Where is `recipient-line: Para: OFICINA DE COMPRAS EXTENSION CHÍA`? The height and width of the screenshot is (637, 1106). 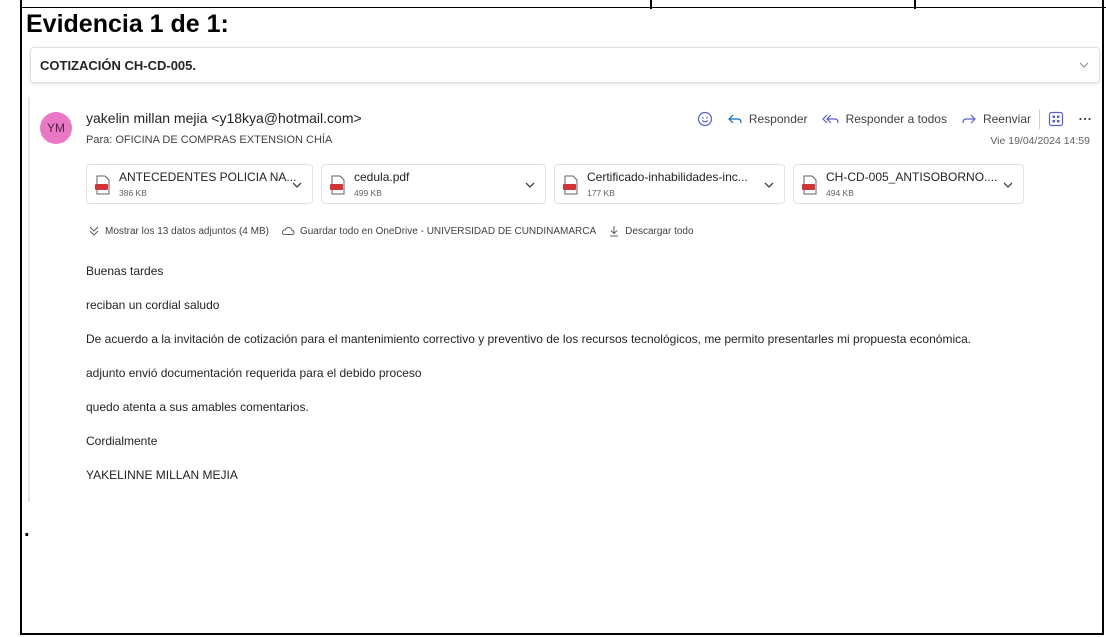
recipient-line: Para: OFICINA DE COMPRAS EXTENSION CHÍA is located at coordinates (209, 140).